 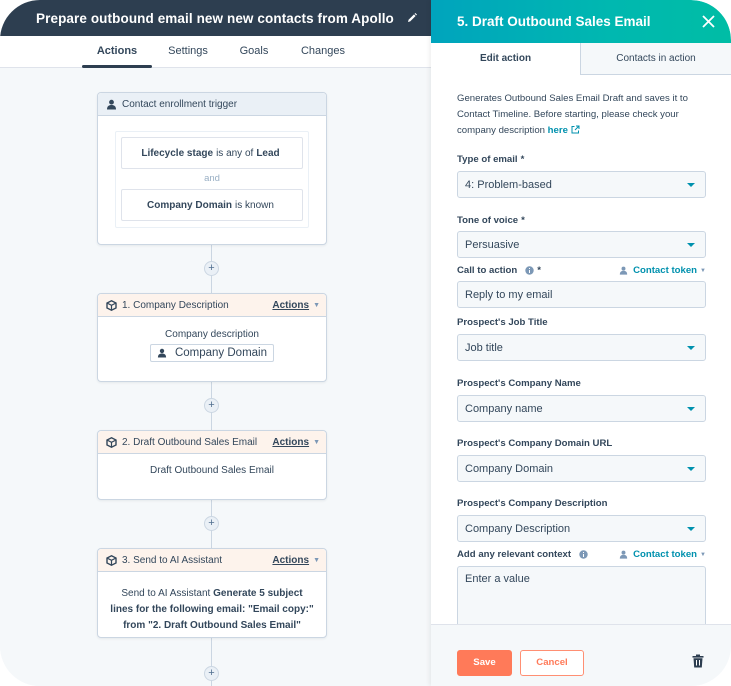 What do you see at coordinates (484, 663) in the screenshot?
I see `save-button: Save` at bounding box center [484, 663].